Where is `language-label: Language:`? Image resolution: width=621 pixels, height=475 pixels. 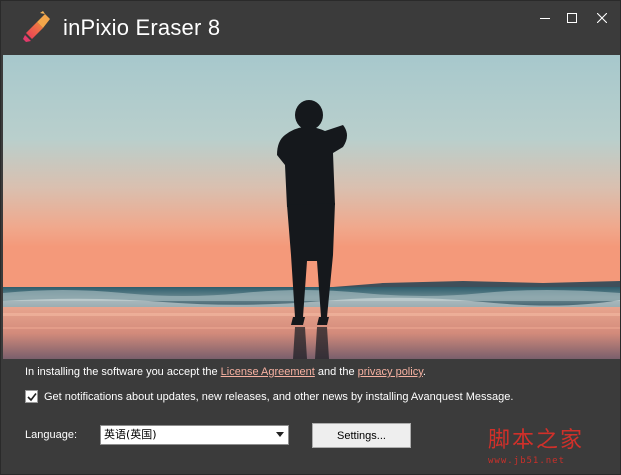
language-label: Language: is located at coordinates (51, 435).